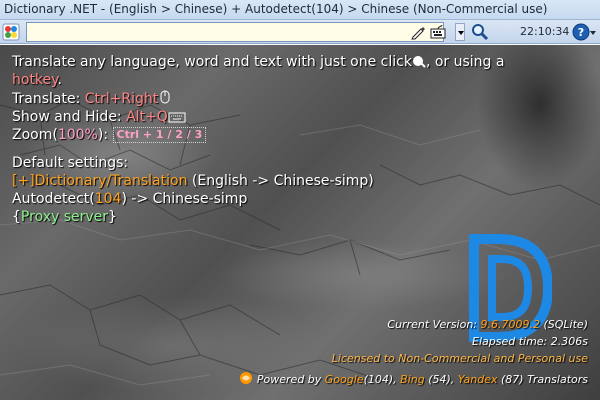 The width and height of the screenshot is (600, 400). What do you see at coordinates (59, 80) in the screenshot?
I see `hotkey-period: .` at bounding box center [59, 80].